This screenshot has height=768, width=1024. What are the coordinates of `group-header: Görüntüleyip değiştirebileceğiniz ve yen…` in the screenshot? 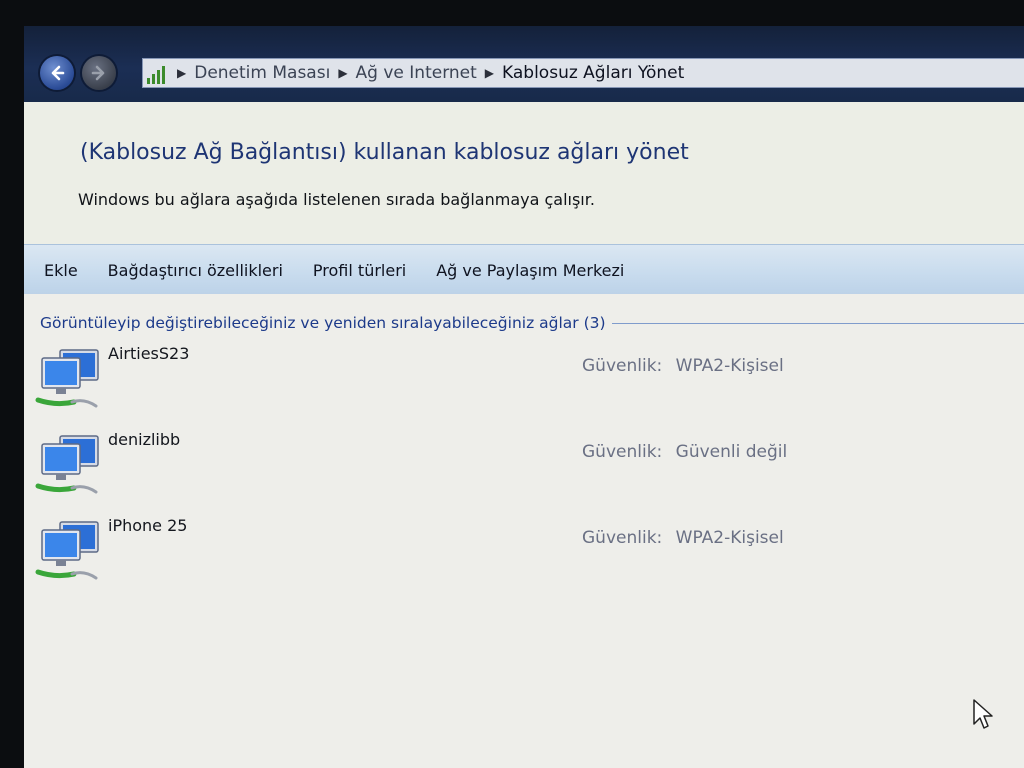 It's located at (532, 323).